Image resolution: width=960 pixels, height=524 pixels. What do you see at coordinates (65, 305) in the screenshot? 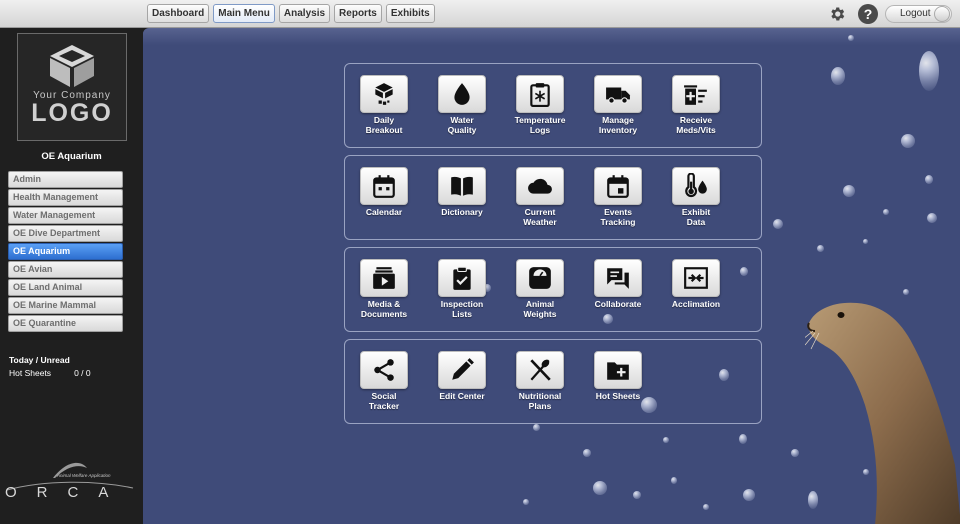
I see `sidebar-item-oe-marine-mammal: OE Marine Mammal` at bounding box center [65, 305].